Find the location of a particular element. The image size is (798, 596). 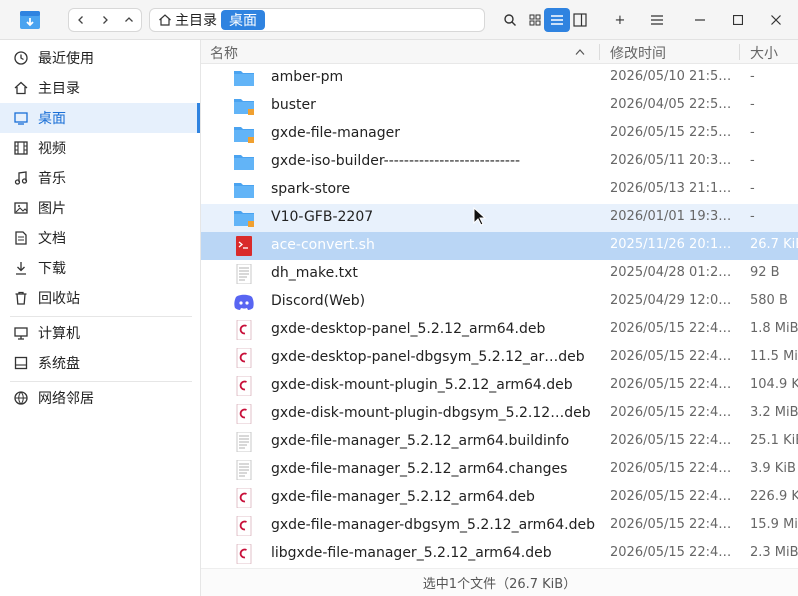

sidebar-item-documents: 文档 is located at coordinates (100, 238).